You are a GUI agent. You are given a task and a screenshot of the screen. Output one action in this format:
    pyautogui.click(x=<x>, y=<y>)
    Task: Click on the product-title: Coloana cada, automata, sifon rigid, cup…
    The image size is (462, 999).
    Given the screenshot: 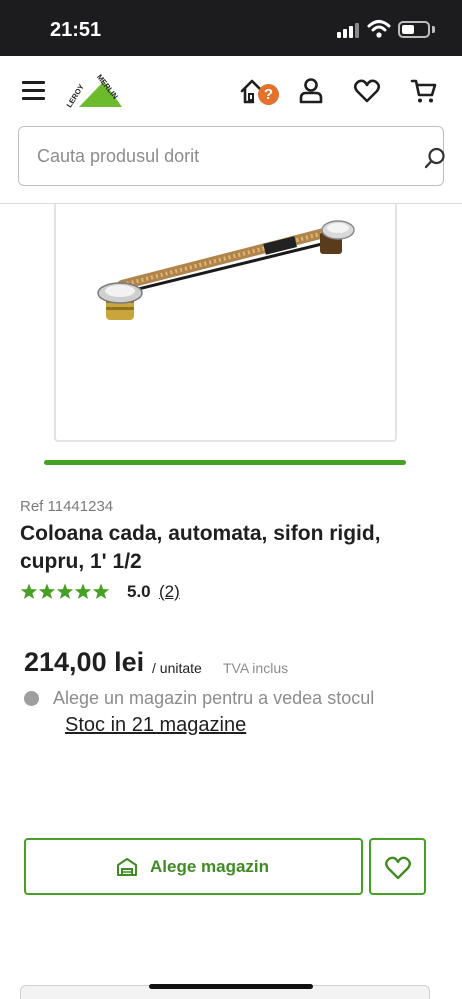 What is the action you would take?
    pyautogui.click(x=200, y=547)
    